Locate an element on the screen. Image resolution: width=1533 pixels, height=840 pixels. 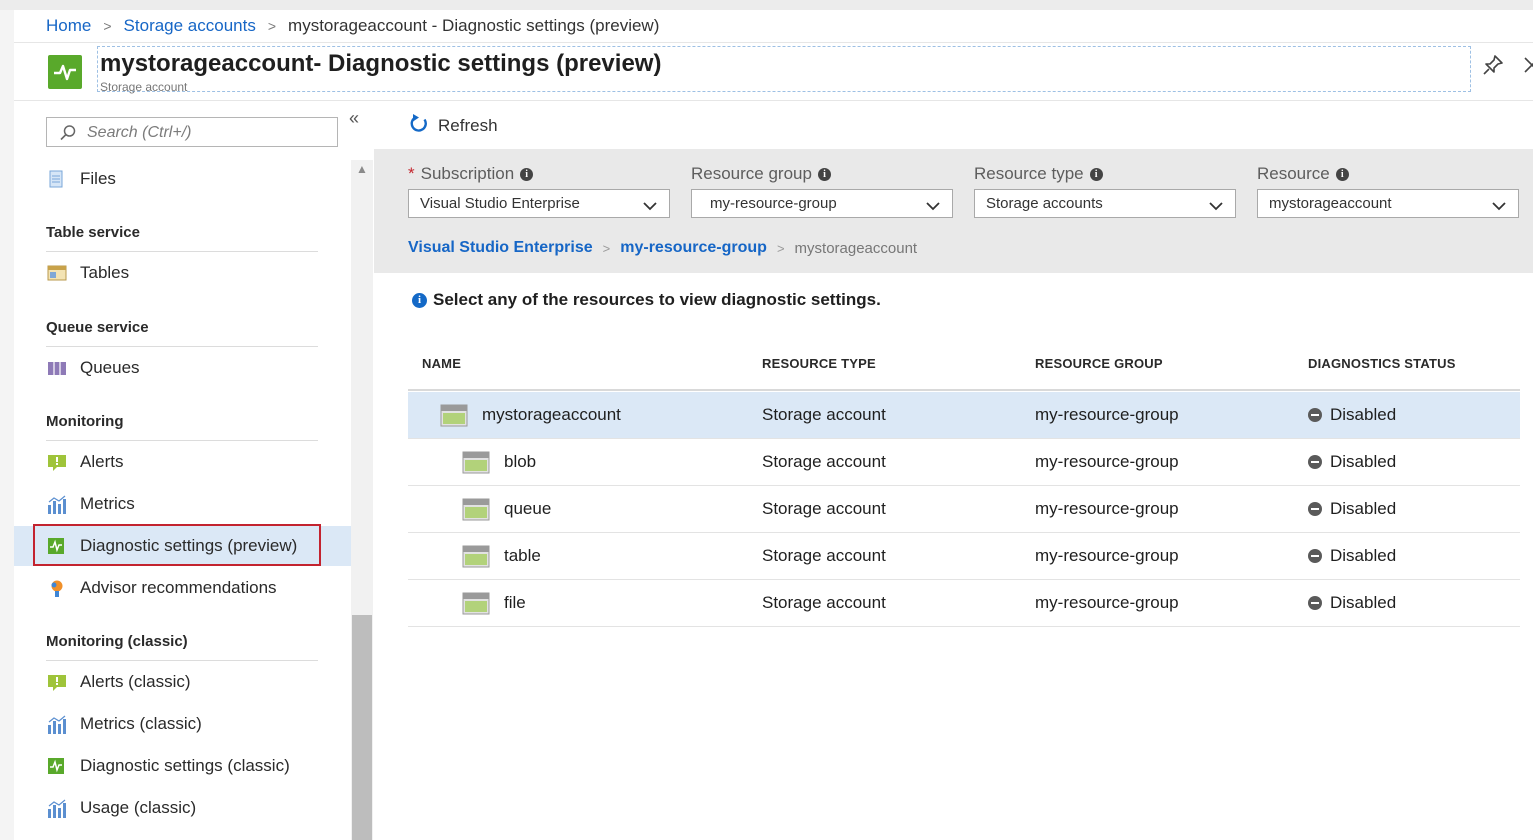
refresh-label: Refresh is located at coordinates (468, 125).